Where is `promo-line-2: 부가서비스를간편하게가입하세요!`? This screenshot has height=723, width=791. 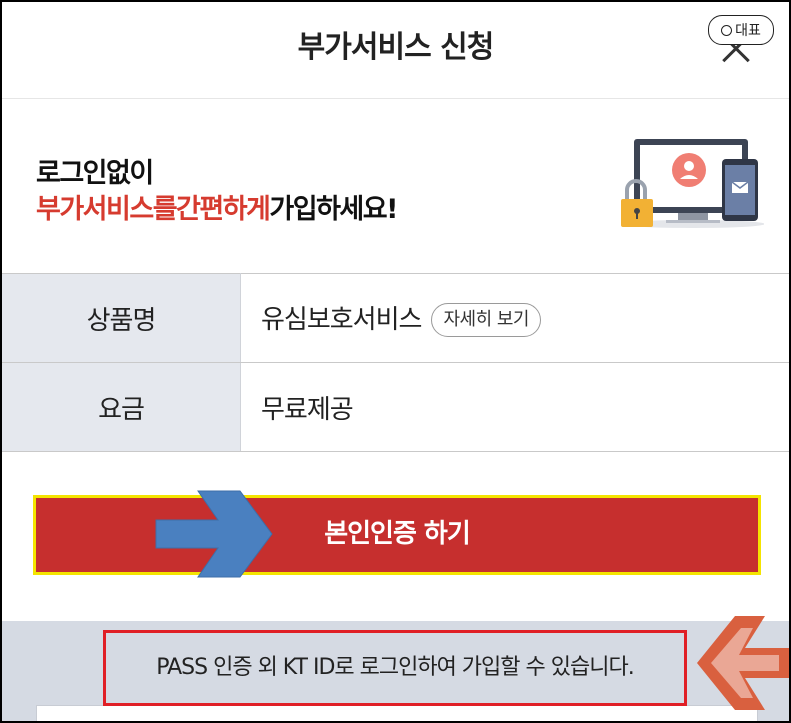
promo-line-2: 부가서비스를간편하게가입하세요! is located at coordinates (217, 206).